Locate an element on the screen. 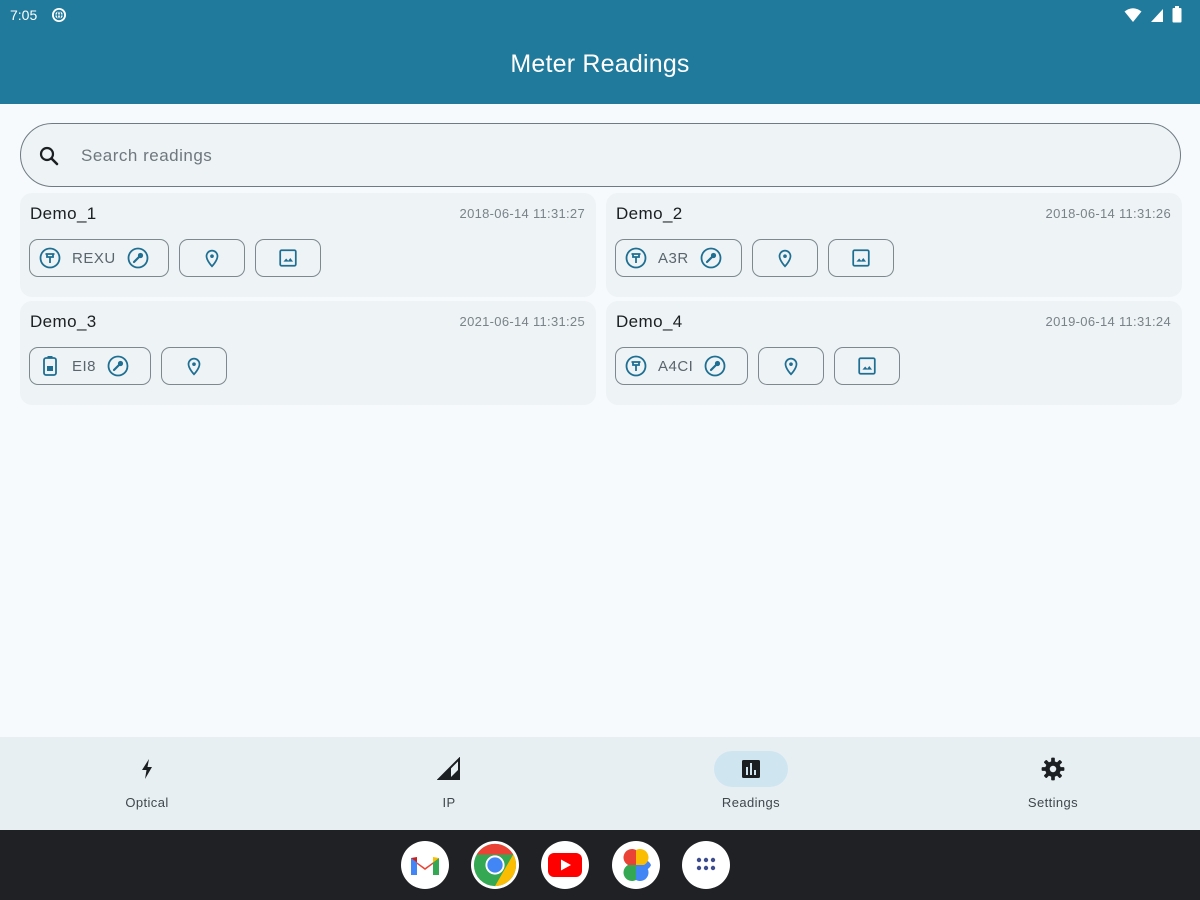  nav-item-ip: IP is located at coordinates (449, 783).